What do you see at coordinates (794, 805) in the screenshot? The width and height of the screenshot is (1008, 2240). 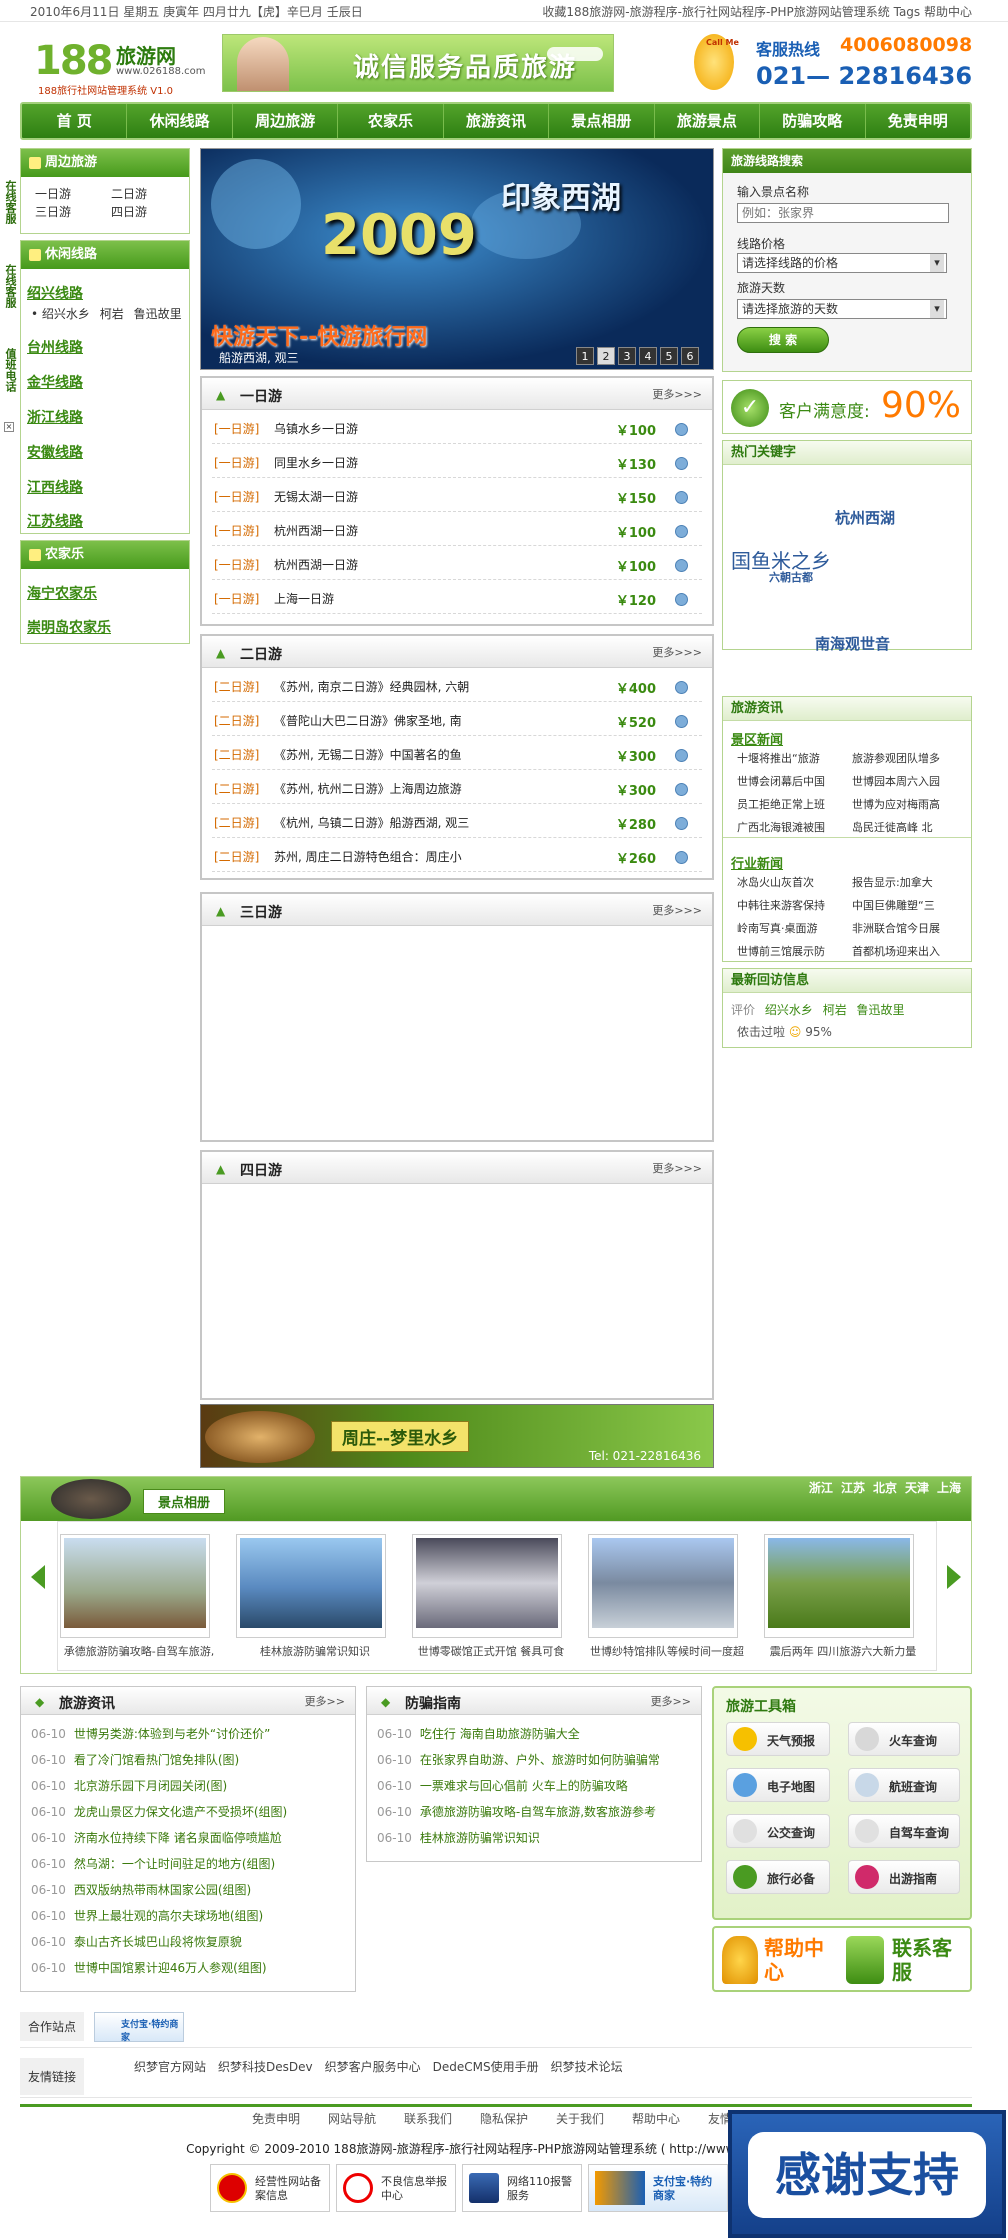 I see `news-link: 员工拒绝正常上班` at bounding box center [794, 805].